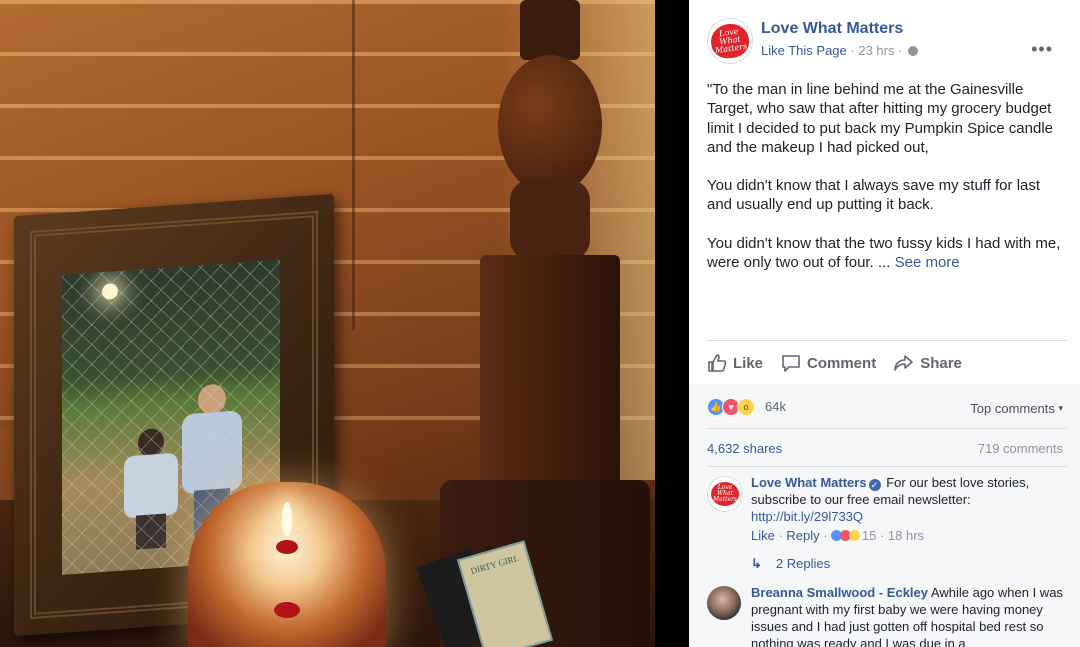 Image resolution: width=1080 pixels, height=647 pixels. I want to click on reaction-count: 64k, so click(775, 406).